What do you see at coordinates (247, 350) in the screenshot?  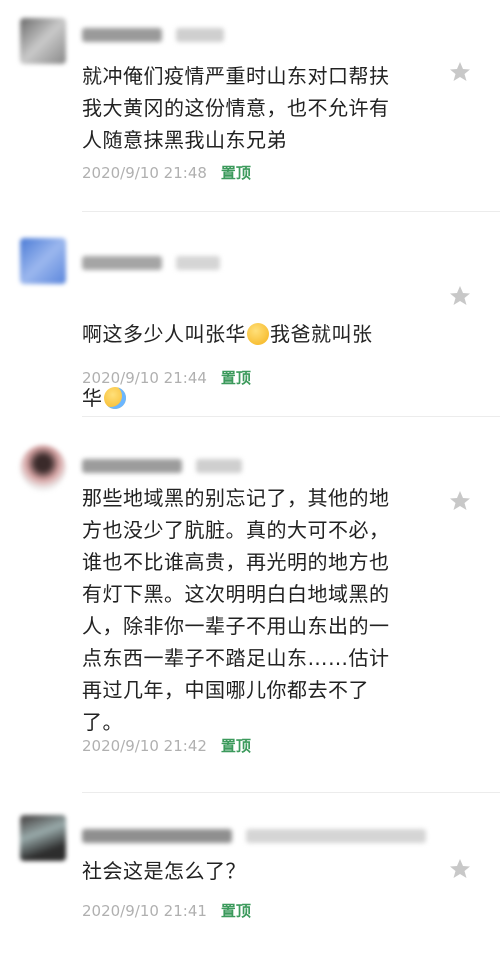 I see `comment-text: 啊这多少人叫张华 我爸就叫张 华` at bounding box center [247, 350].